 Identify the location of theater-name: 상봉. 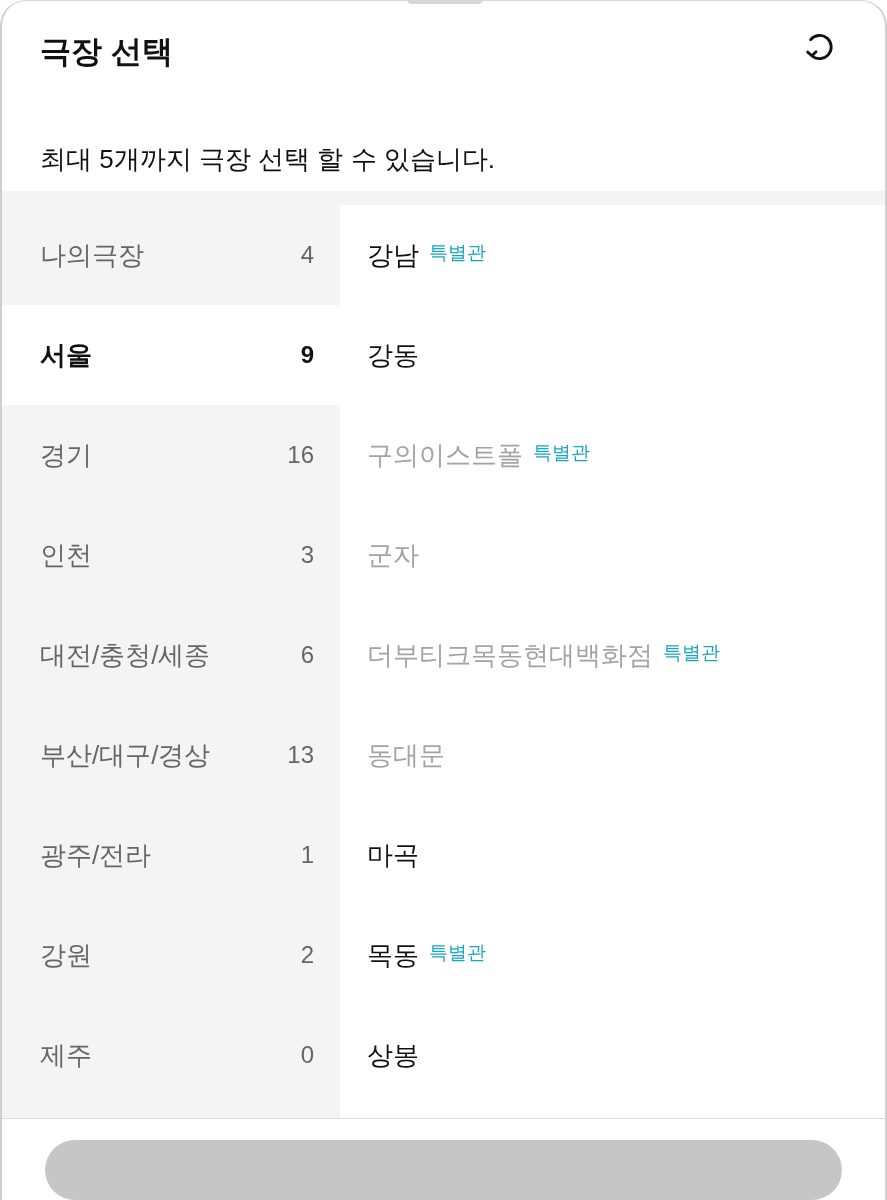
(393, 1055).